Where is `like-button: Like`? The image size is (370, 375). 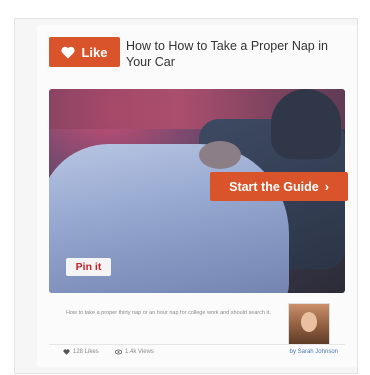 like-button: Like is located at coordinates (84, 52).